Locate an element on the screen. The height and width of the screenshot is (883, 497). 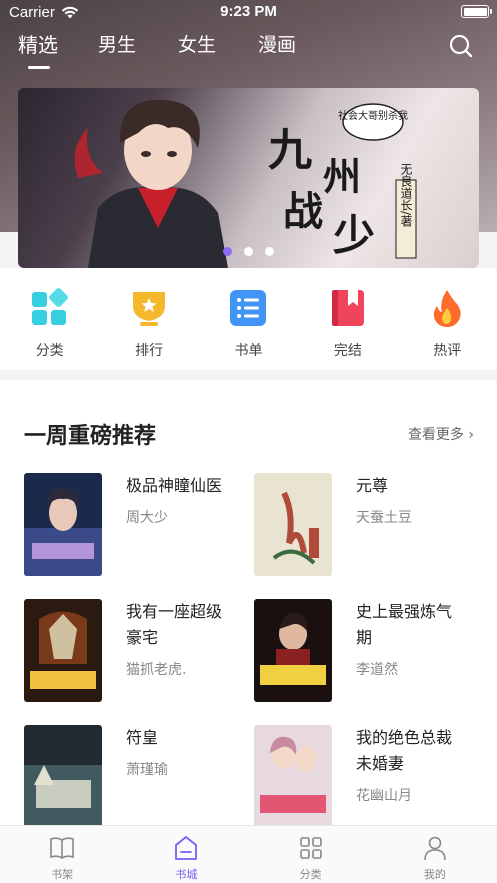
svg-text: 战 is located at coordinates (303, 211).